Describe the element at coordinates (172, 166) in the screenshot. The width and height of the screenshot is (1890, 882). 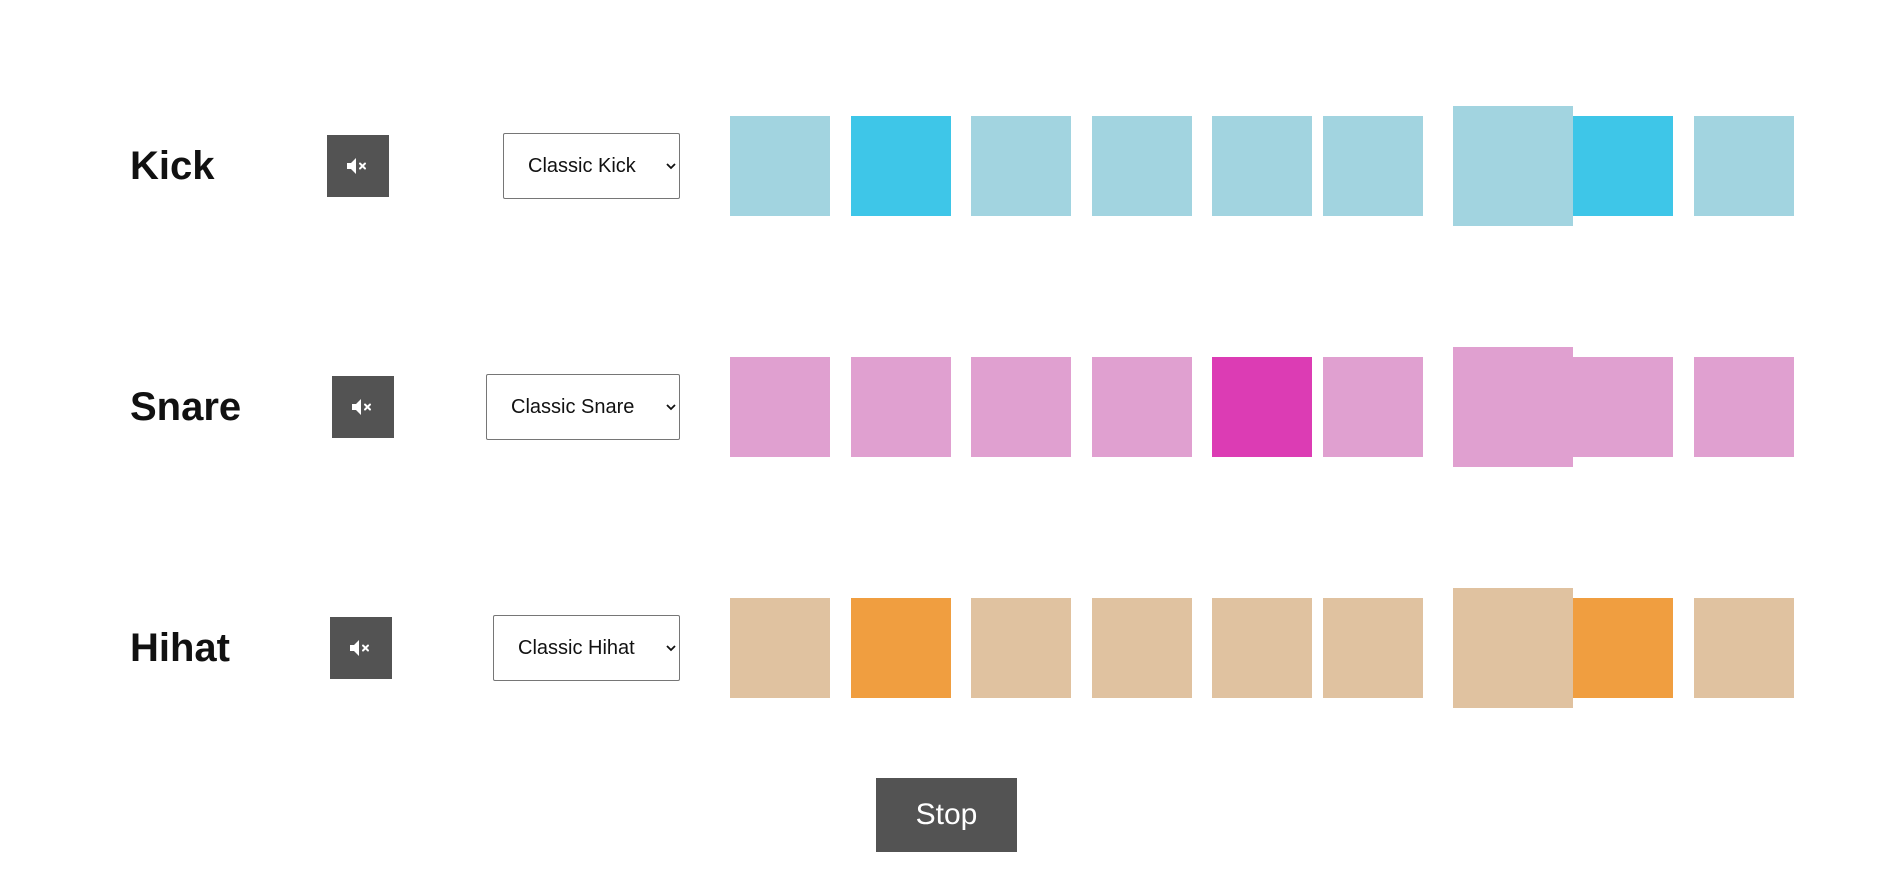
I see `track-name-kick: Kick` at that location.